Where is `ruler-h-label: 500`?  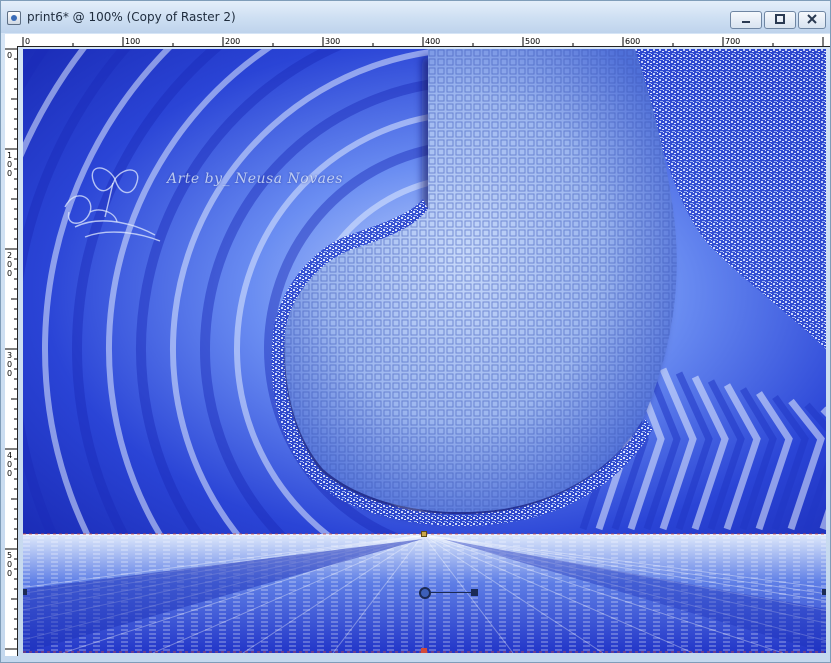 ruler-h-label: 500 is located at coordinates (532, 41).